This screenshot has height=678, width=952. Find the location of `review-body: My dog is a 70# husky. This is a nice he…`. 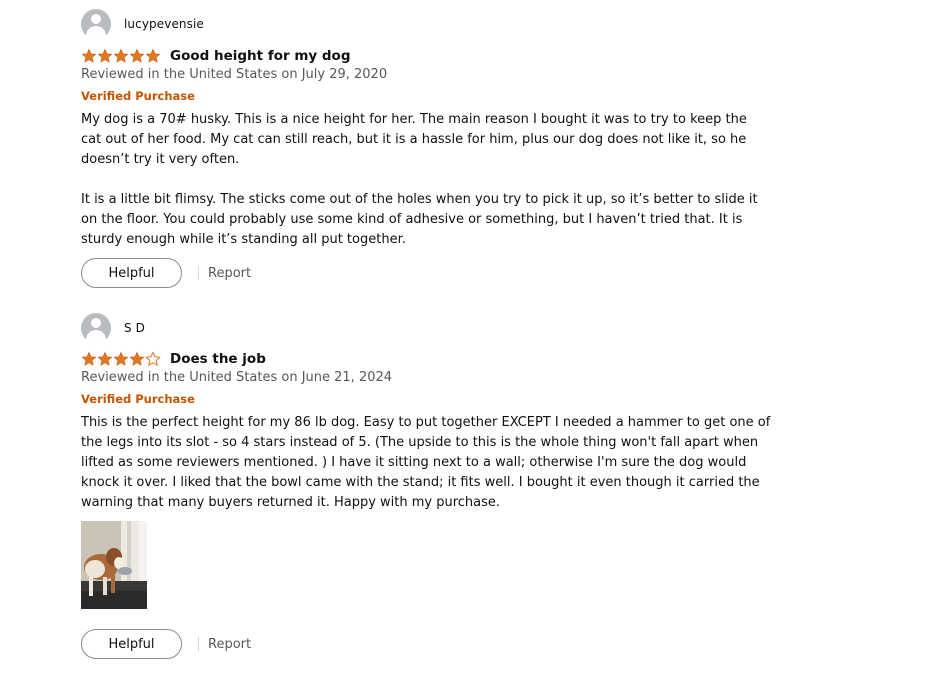

review-body: My dog is a 70# husky. This is a nice he… is located at coordinates (426, 180).